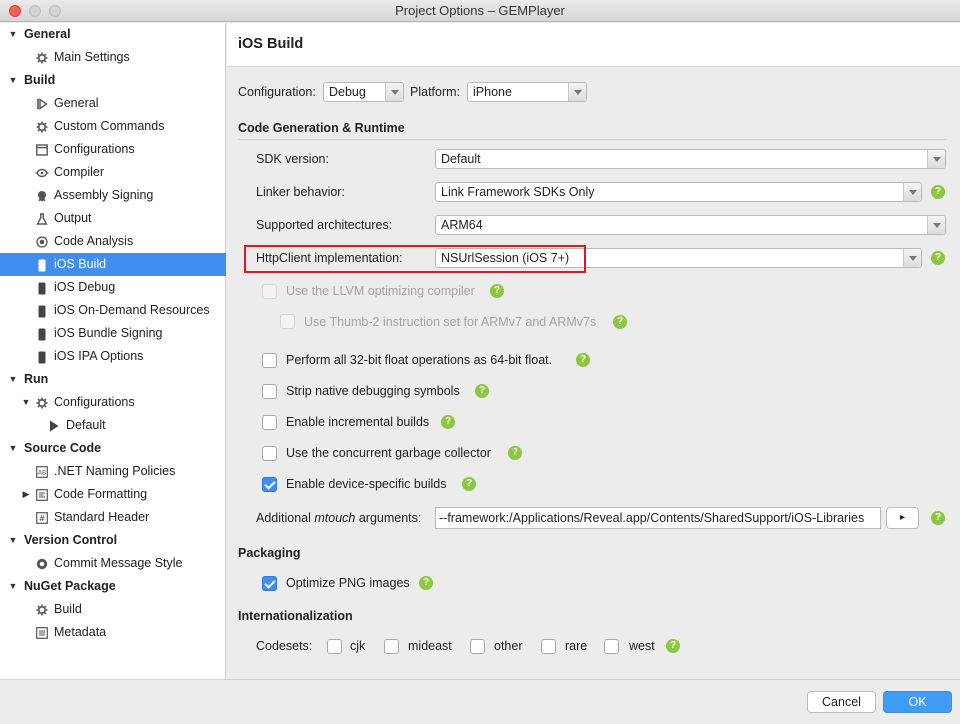 This screenshot has width=960, height=724. I want to click on codeset-mideast-checkbox, so click(391, 646).